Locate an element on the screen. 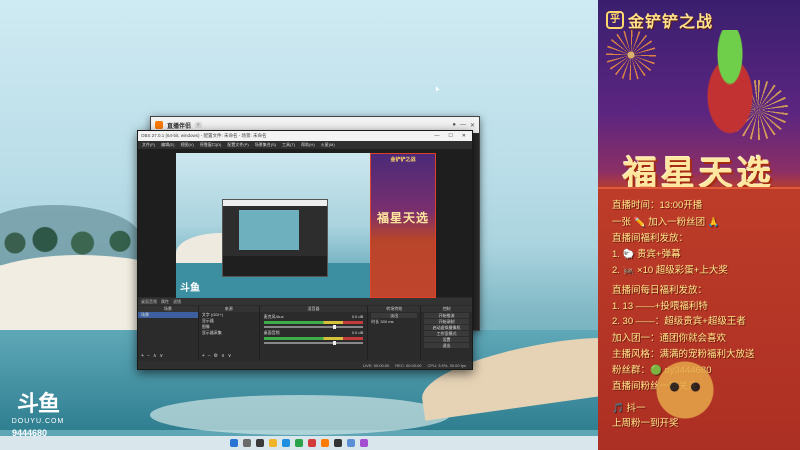  obs-preview-area: 斗鱼 金铲铲之战 福星天选 is located at coordinates (305, 223).